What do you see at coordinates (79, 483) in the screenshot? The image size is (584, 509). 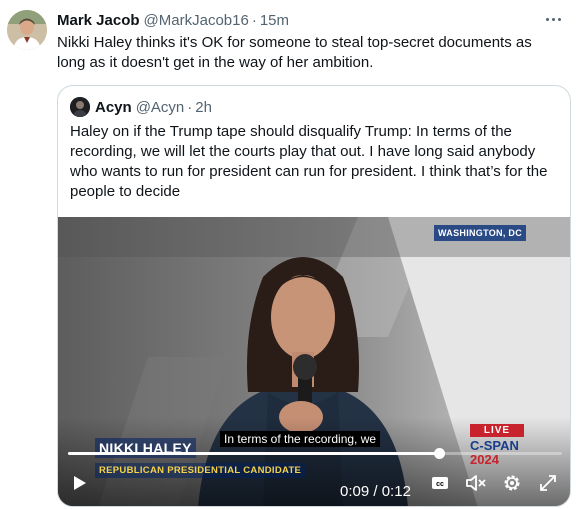 I see `play-icon` at bounding box center [79, 483].